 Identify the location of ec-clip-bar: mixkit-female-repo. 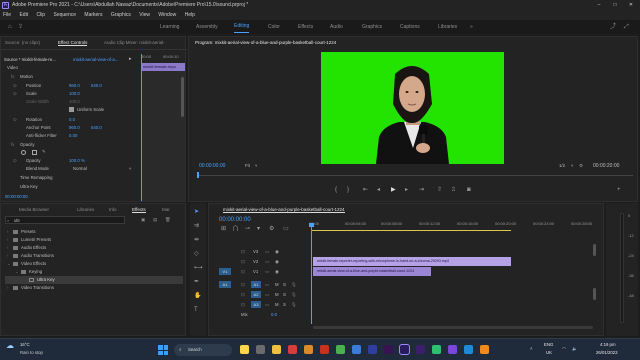
(163, 67).